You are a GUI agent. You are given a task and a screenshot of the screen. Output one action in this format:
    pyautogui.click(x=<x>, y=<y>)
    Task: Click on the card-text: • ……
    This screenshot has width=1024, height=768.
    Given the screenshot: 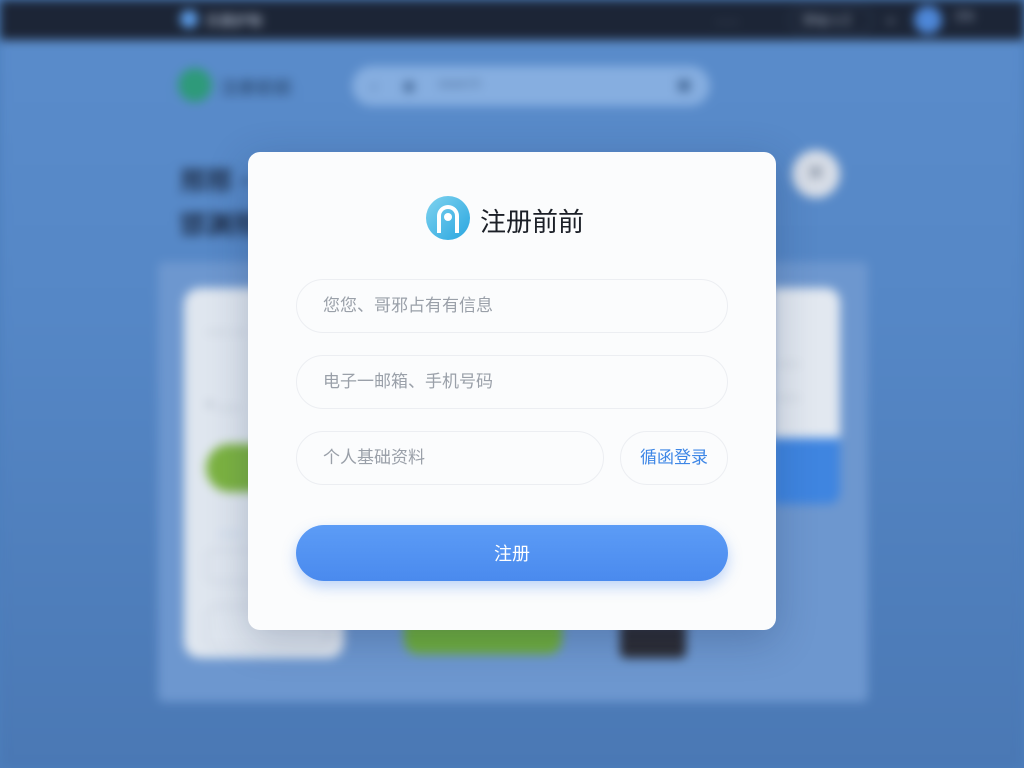 What is the action you would take?
    pyautogui.click(x=223, y=405)
    